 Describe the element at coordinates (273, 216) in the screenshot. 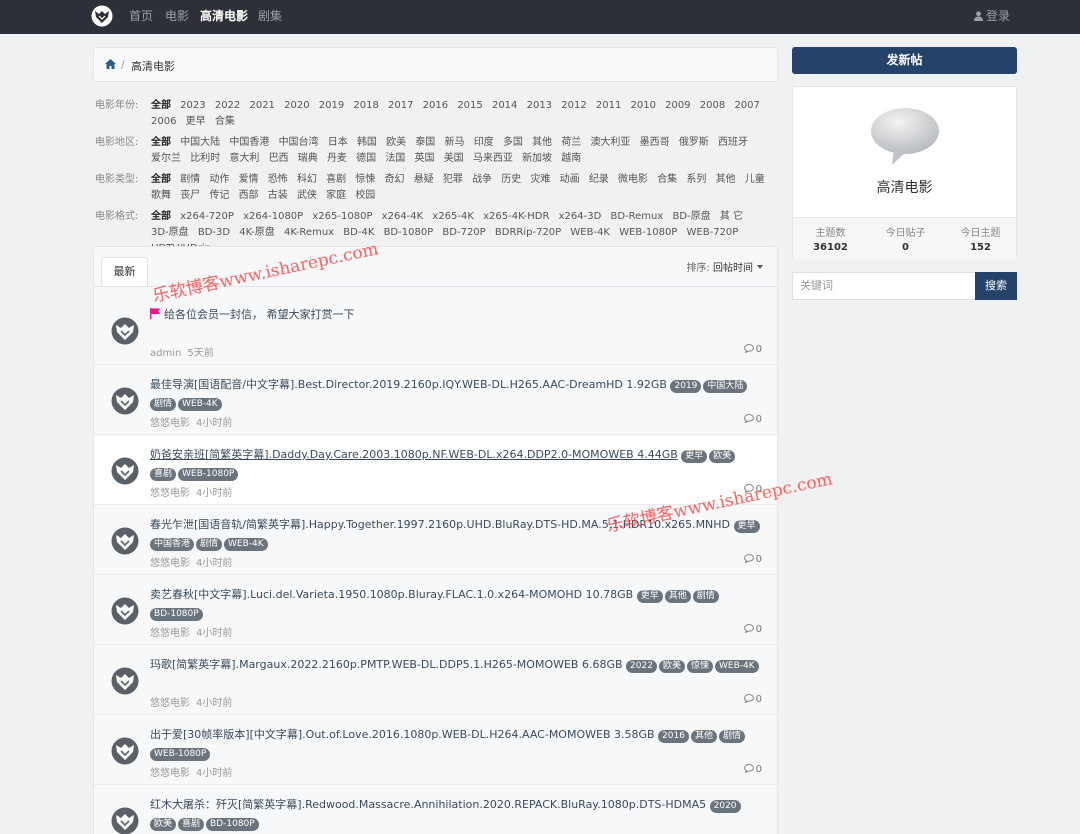

I see `filter-option: x264-1080P` at that location.